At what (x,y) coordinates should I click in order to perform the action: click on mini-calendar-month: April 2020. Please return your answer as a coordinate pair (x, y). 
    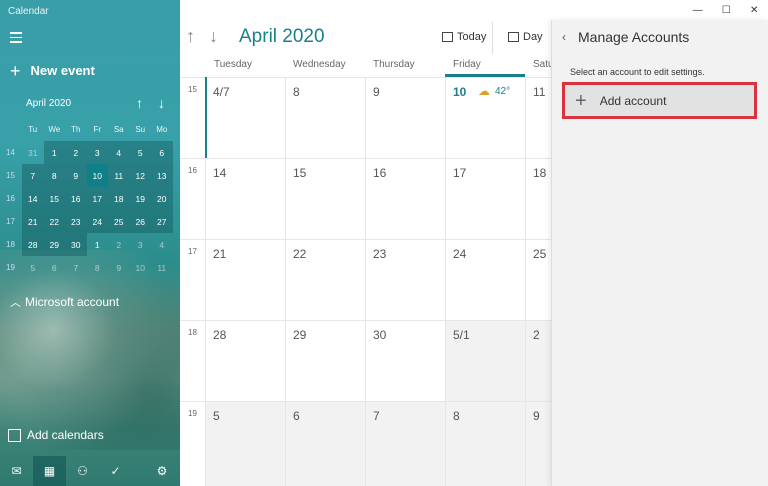
    Looking at the image, I should click on (48, 103).